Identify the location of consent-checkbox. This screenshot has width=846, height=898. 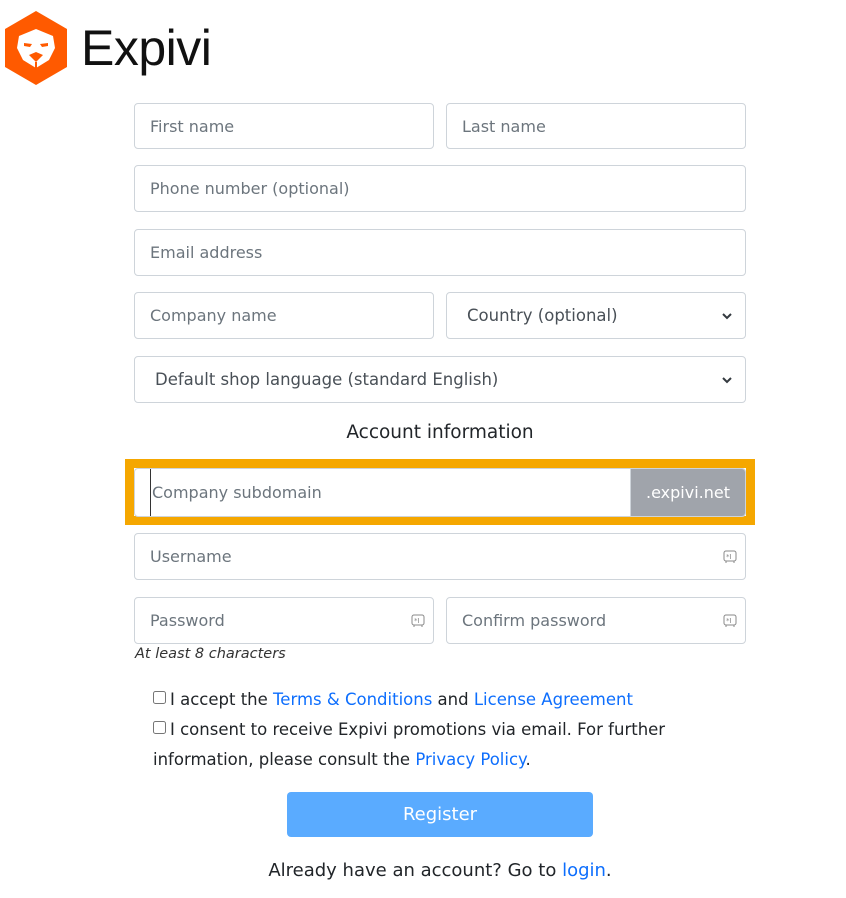
(159, 727).